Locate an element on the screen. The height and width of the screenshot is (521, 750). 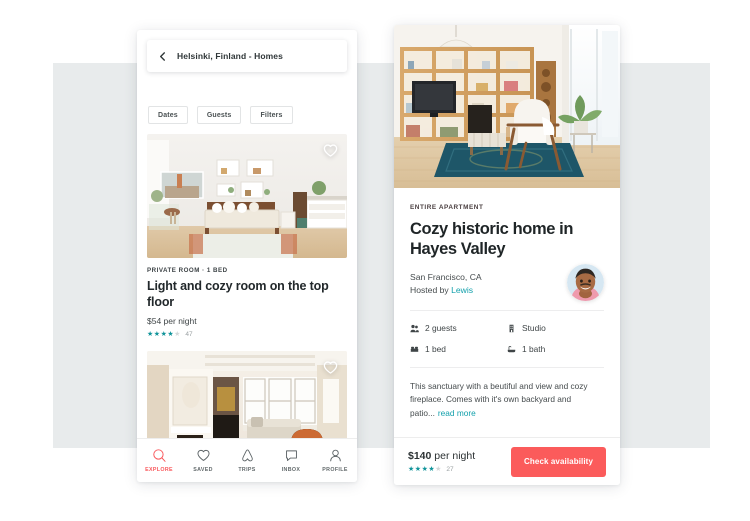
listing-title: Light and cozy room on the top floor is located at coordinates (238, 294).